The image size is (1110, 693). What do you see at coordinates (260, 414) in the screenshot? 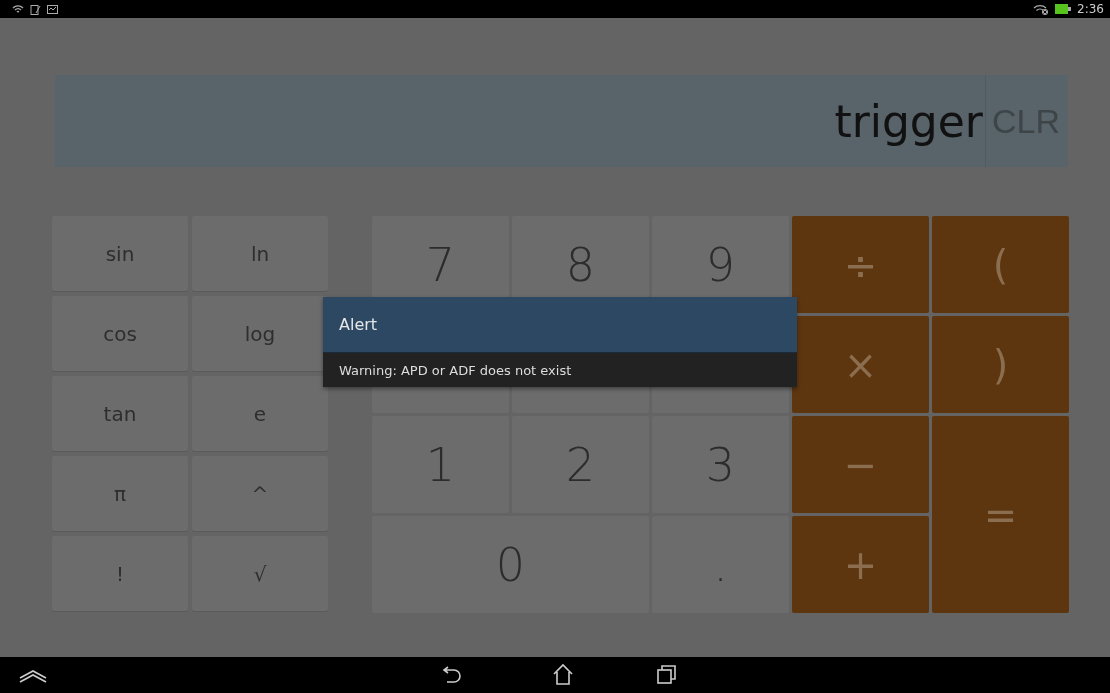
I see `function-key: e` at bounding box center [260, 414].